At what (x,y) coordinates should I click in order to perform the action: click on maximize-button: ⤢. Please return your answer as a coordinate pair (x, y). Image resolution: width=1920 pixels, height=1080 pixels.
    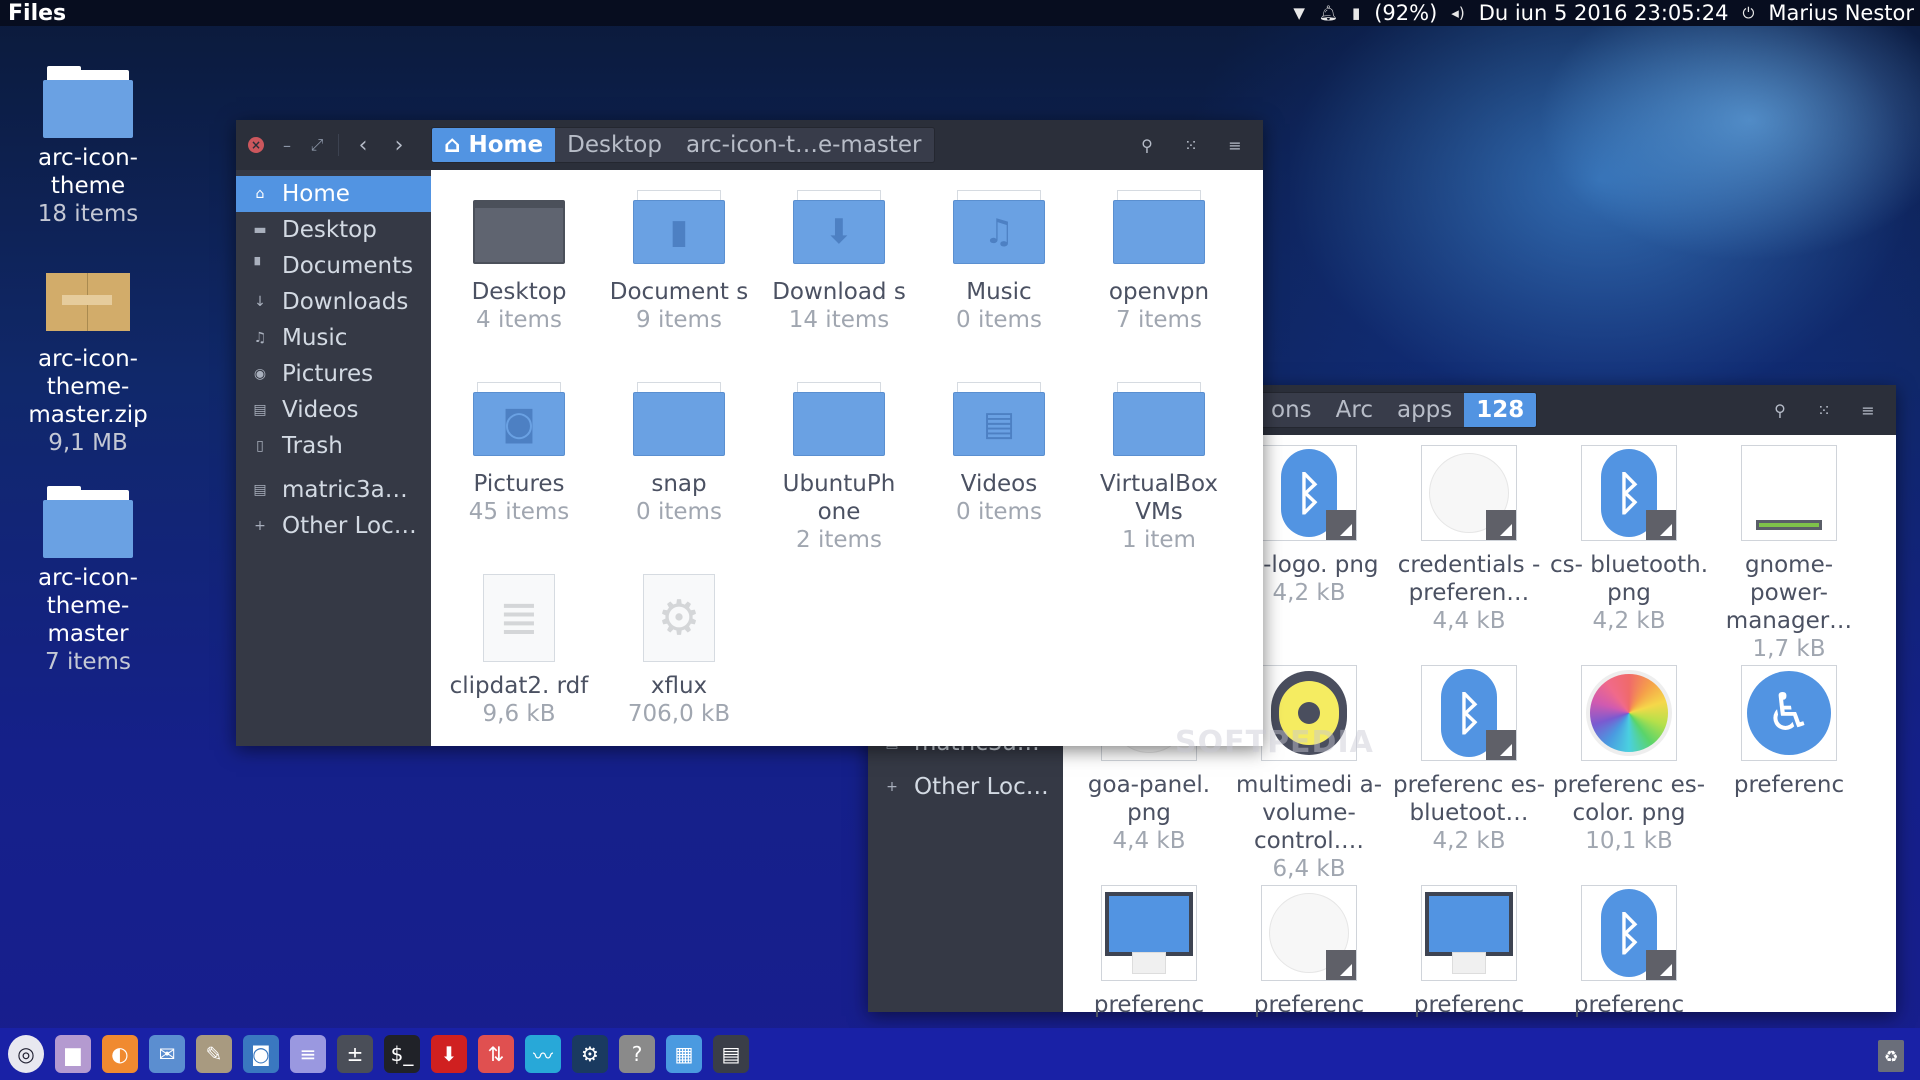
    Looking at the image, I should click on (317, 145).